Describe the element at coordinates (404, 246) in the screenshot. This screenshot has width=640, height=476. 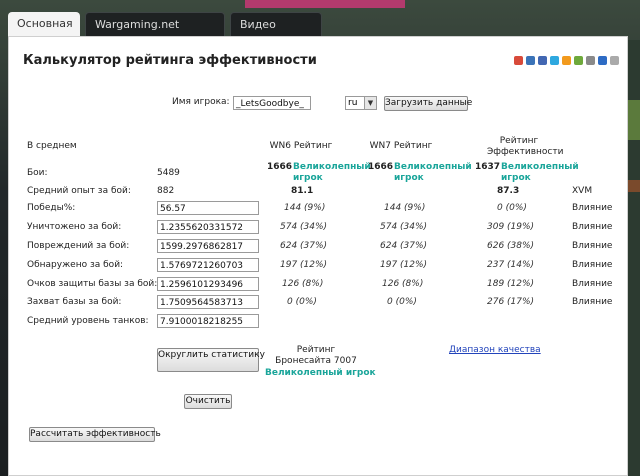
I see `damage-wn7: 624 (37%)` at that location.